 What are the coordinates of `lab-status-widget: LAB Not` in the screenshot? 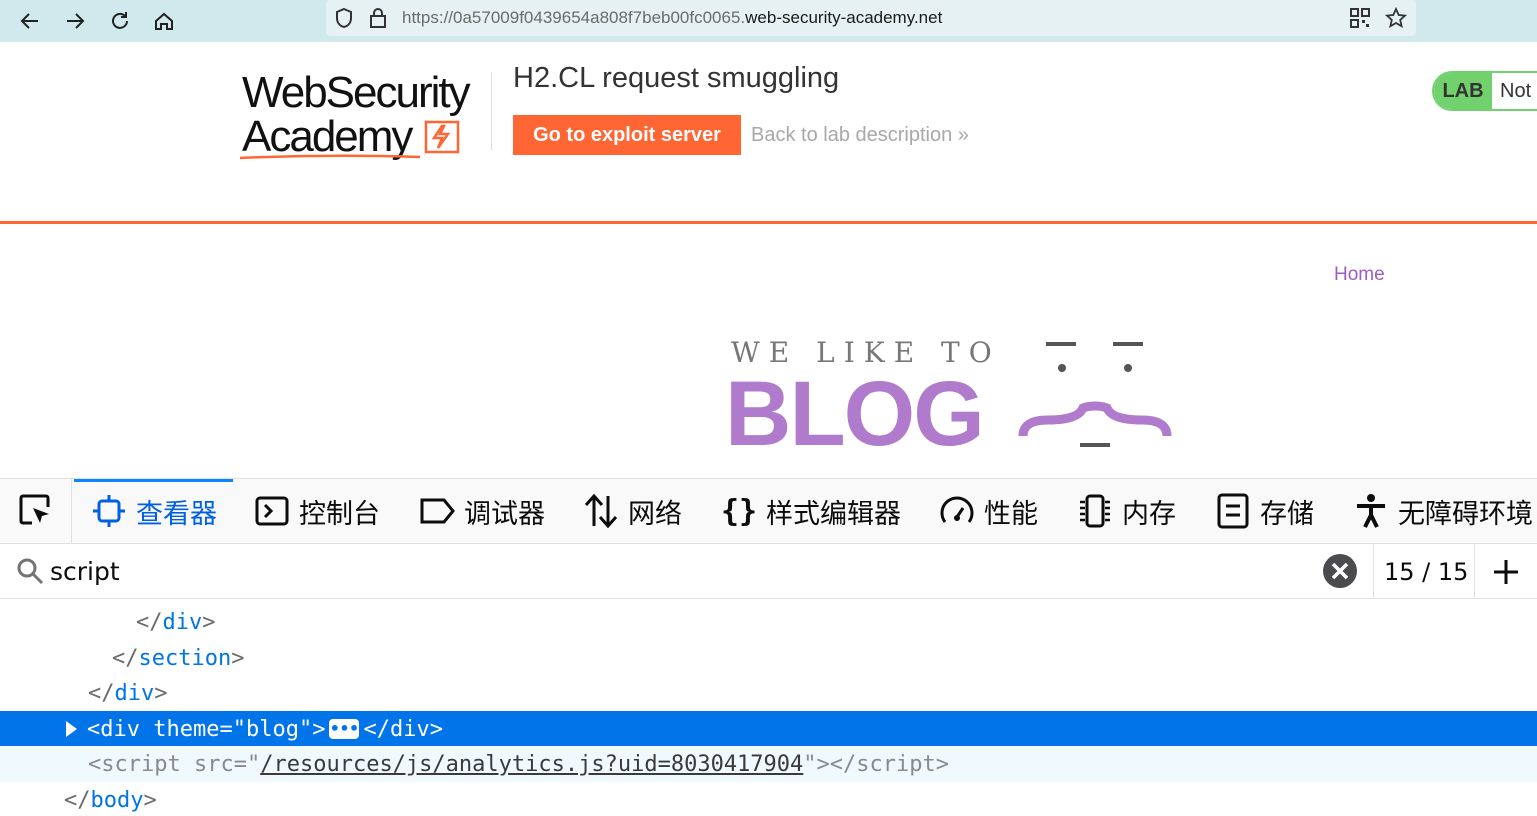 It's located at (1484, 91).